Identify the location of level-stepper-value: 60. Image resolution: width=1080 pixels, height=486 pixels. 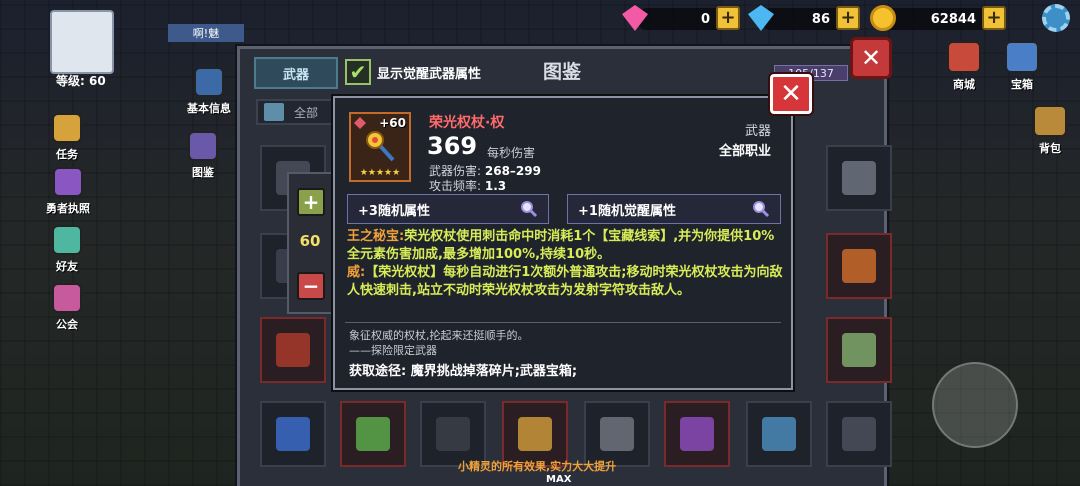
(310, 241).